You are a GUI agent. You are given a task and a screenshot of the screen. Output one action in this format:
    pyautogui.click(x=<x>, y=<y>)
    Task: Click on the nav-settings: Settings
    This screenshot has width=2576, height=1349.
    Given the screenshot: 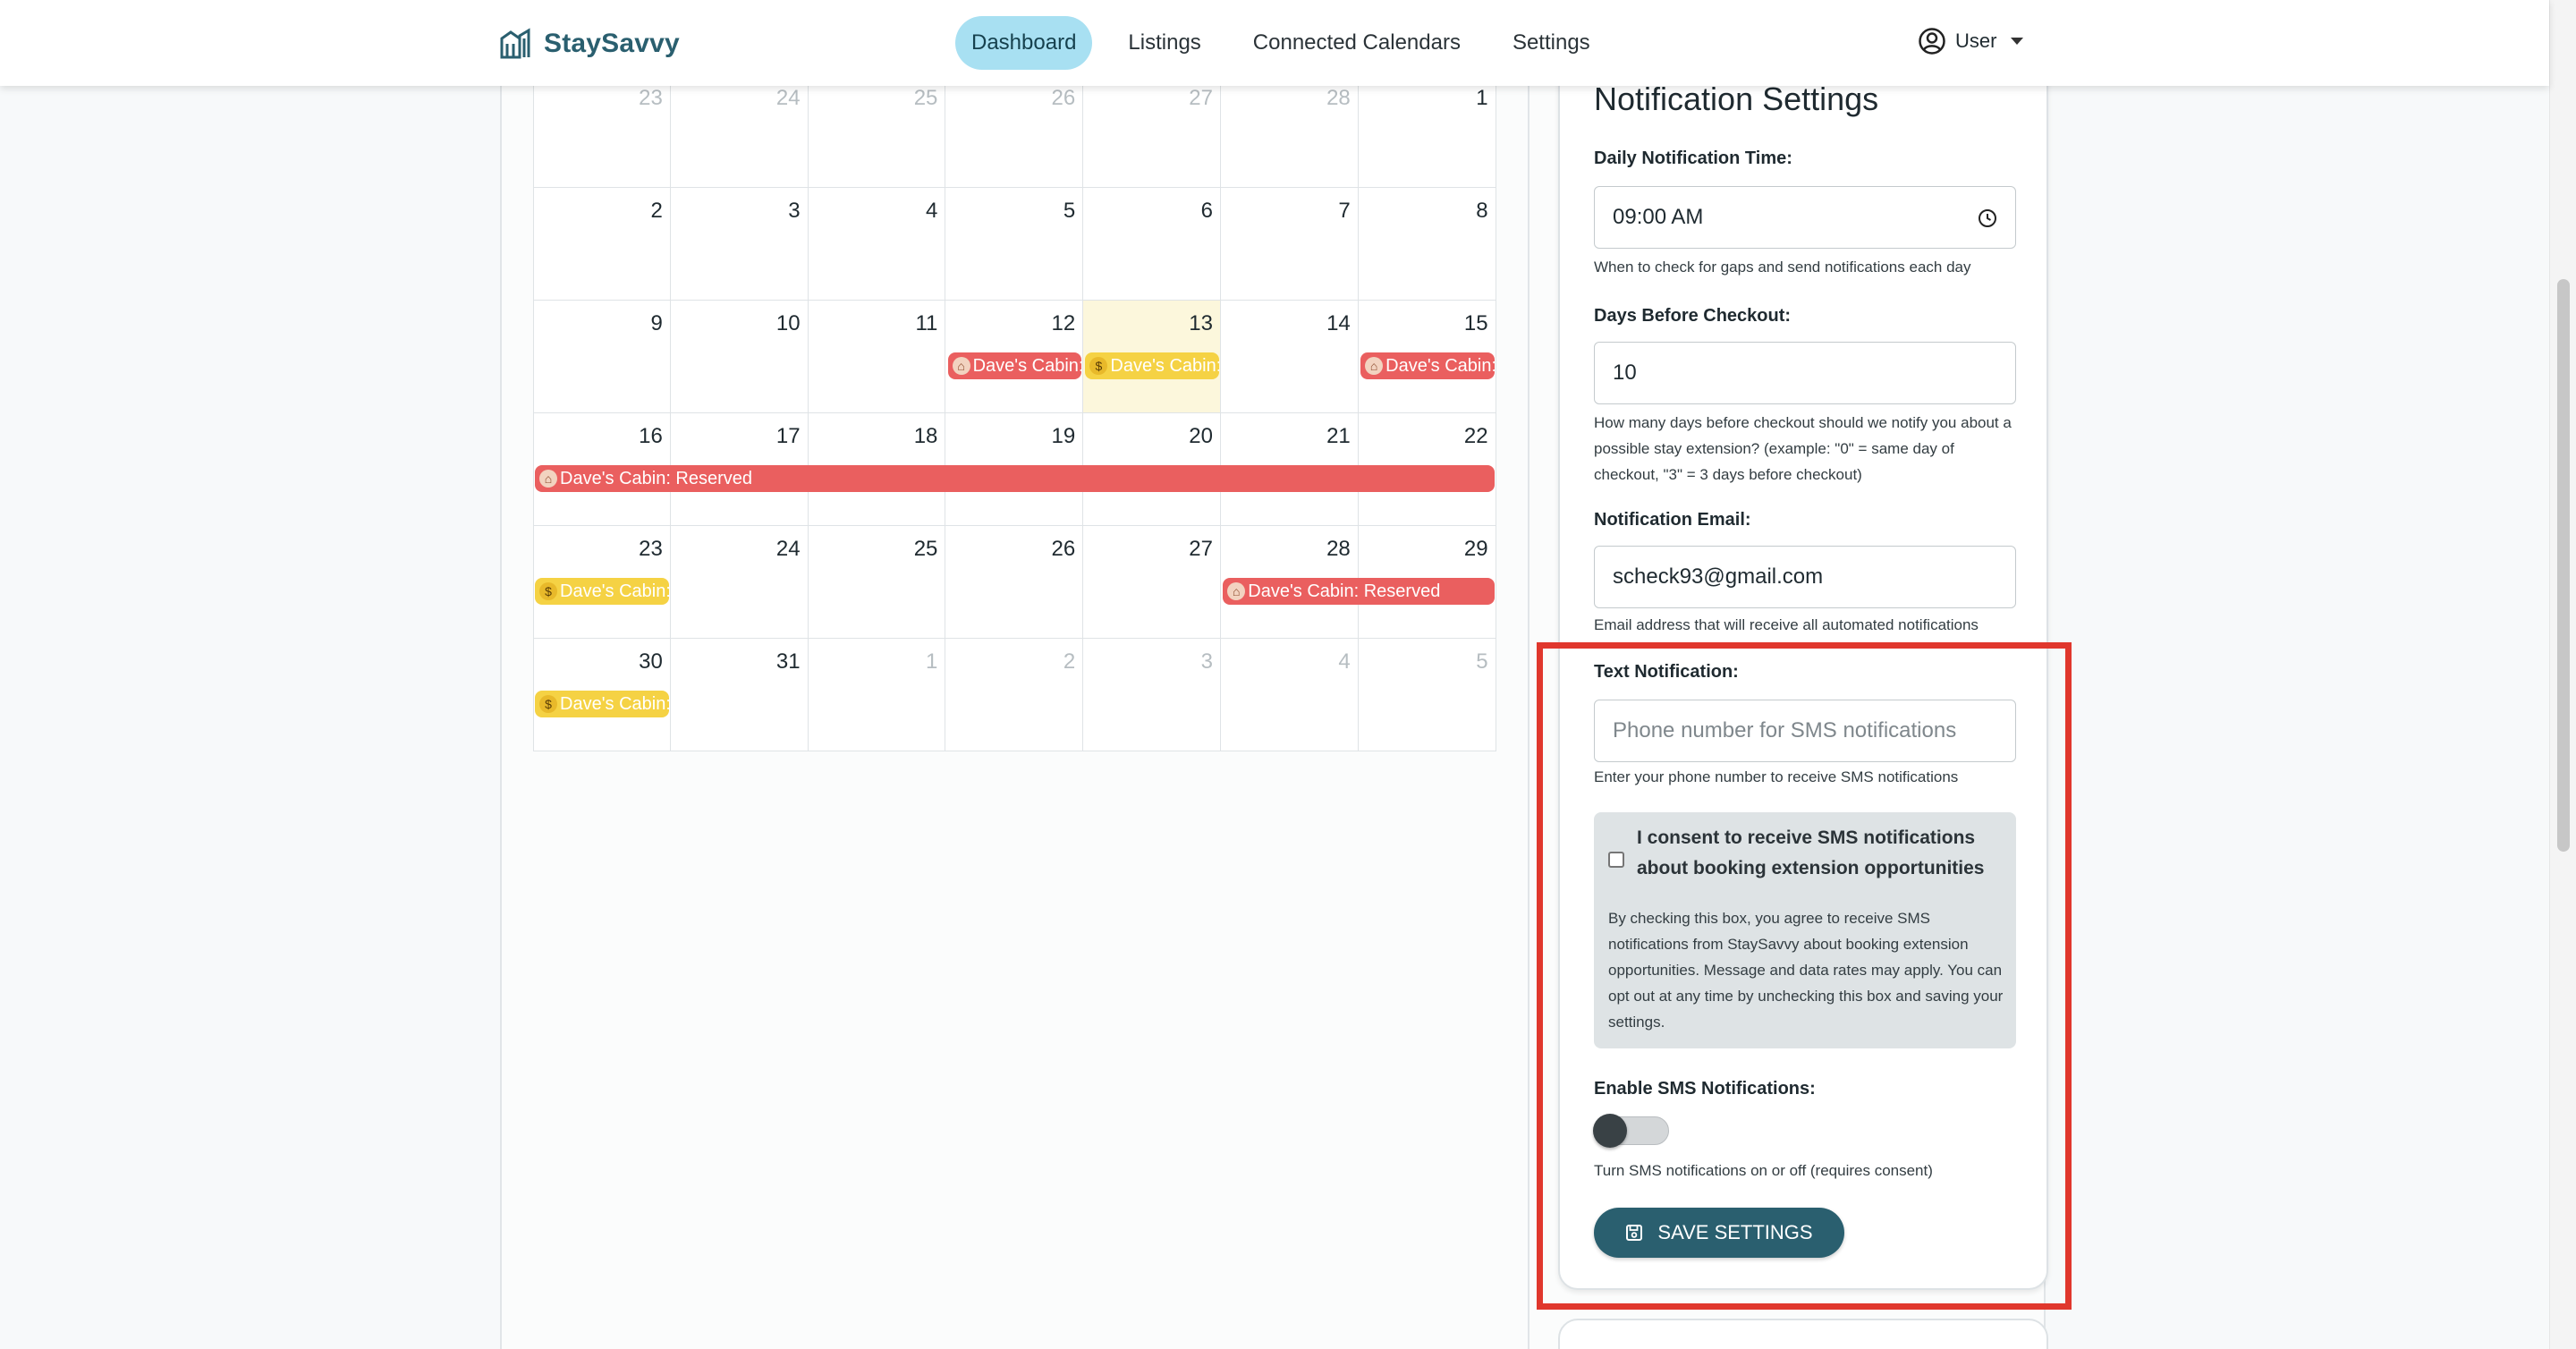 What is the action you would take?
    pyautogui.click(x=1551, y=43)
    